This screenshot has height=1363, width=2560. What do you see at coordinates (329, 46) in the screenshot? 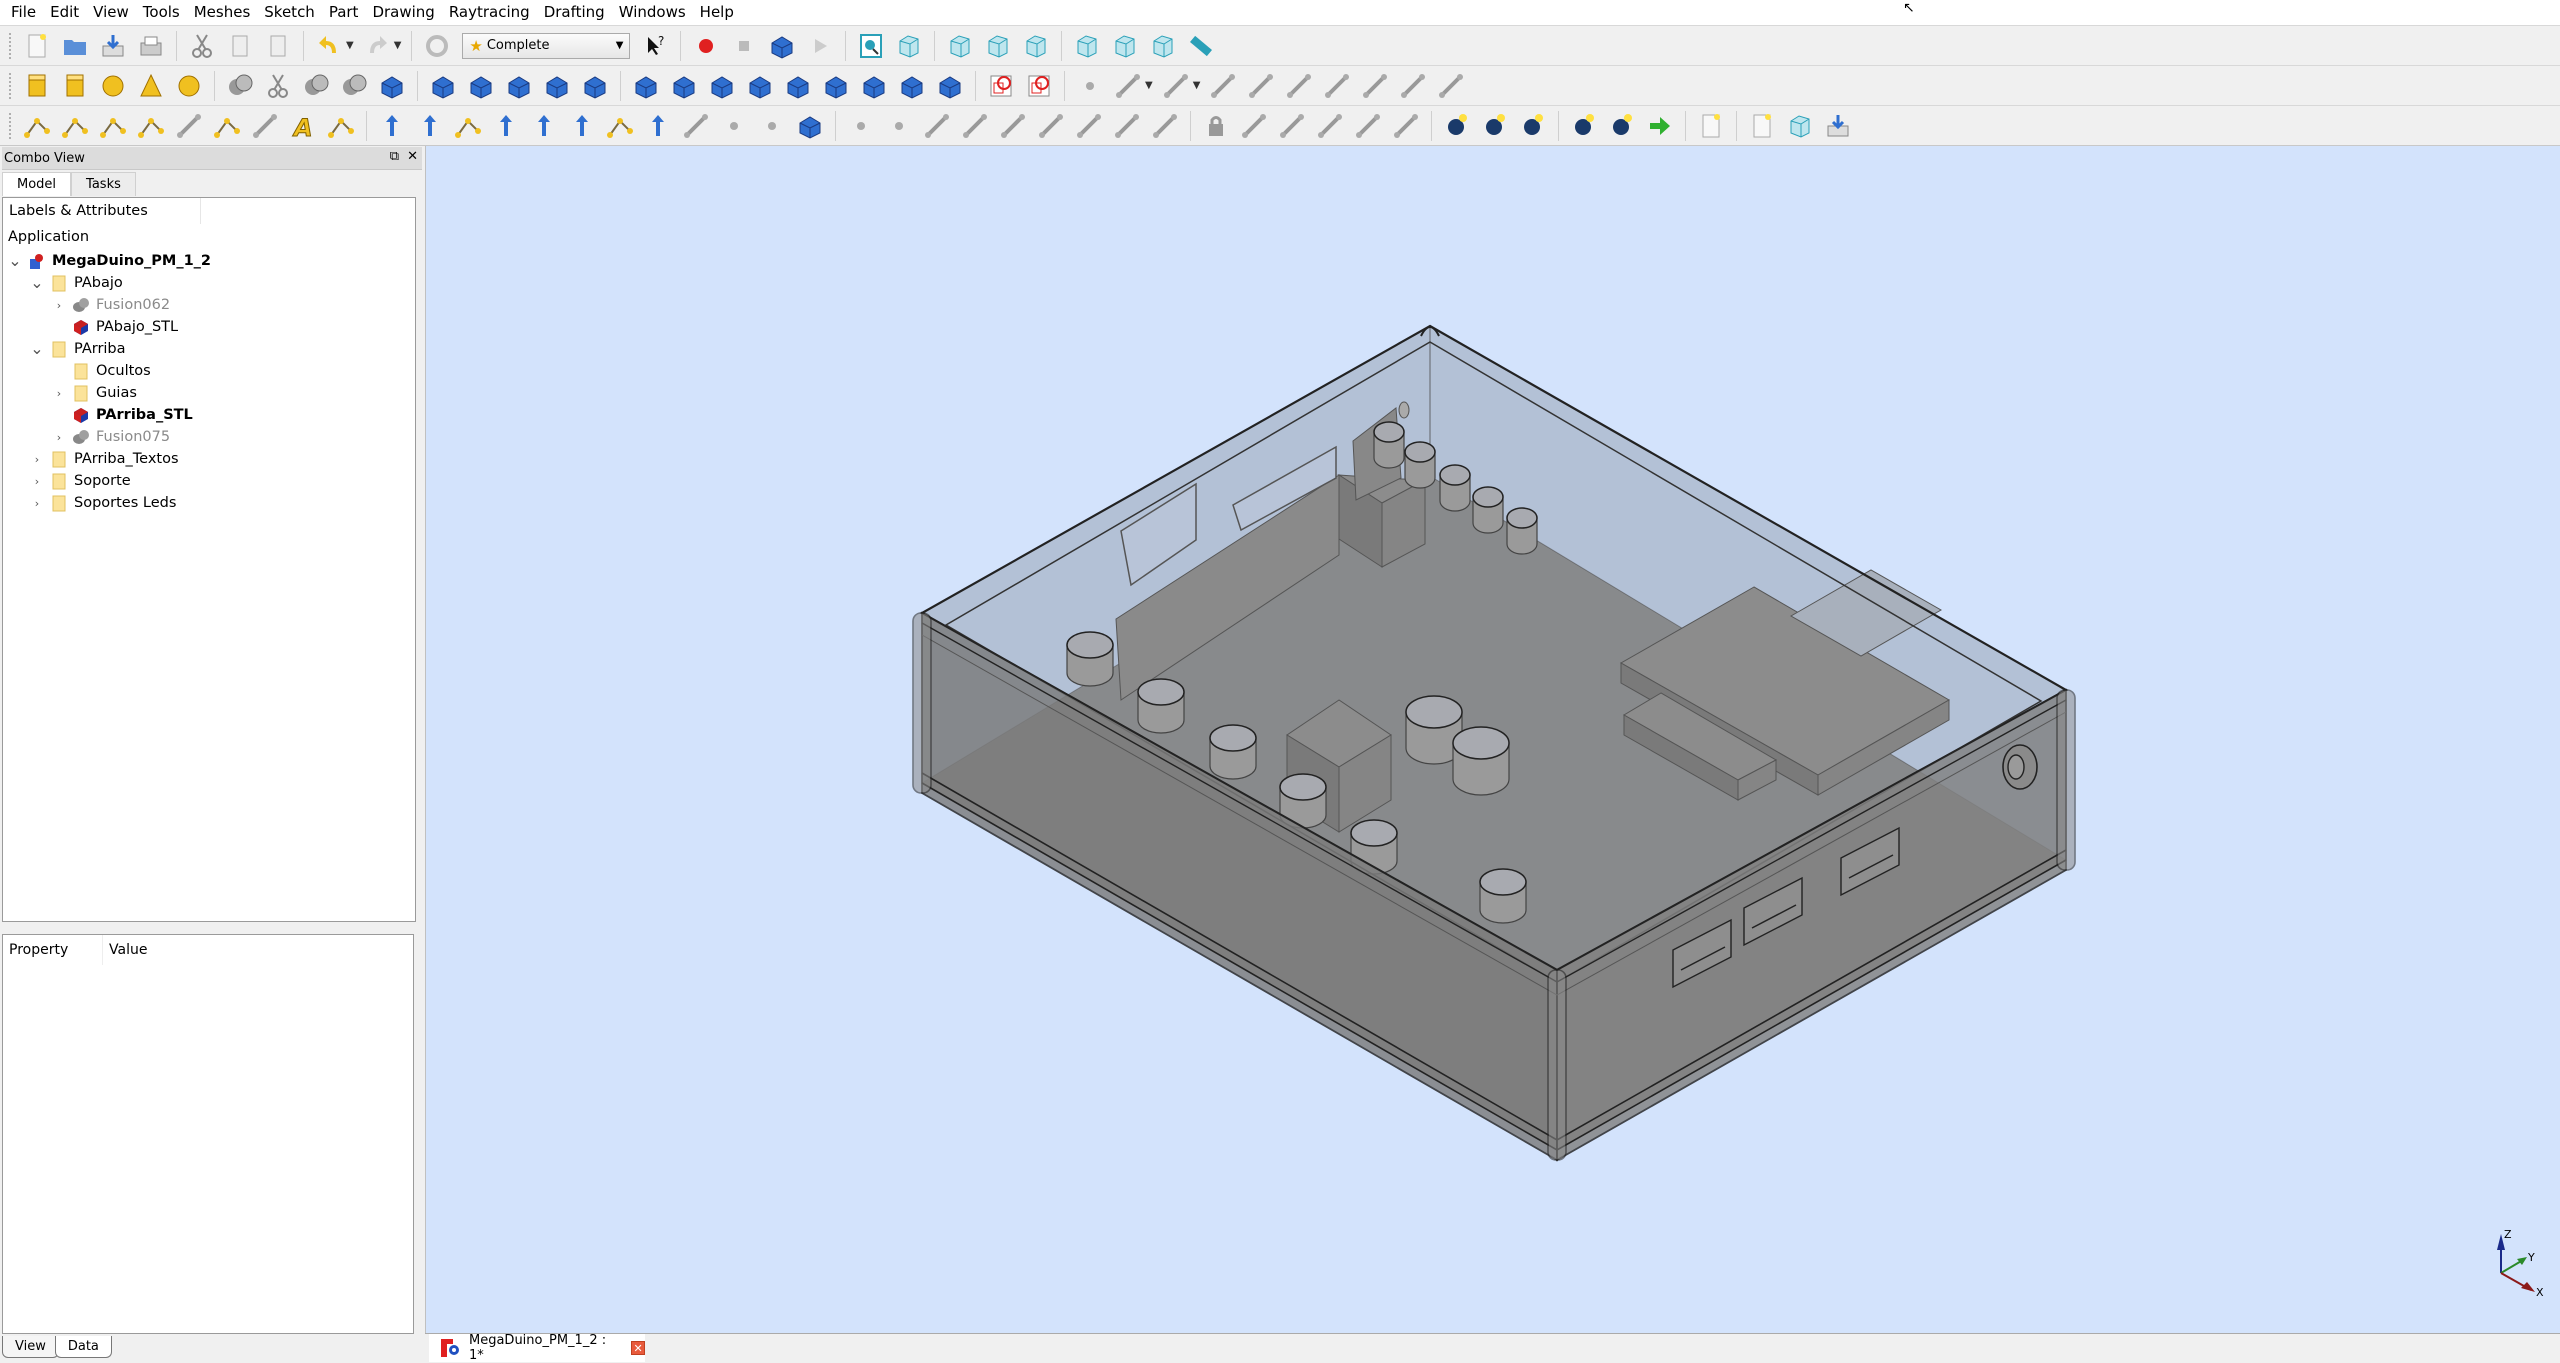
I see `undo-icon` at bounding box center [329, 46].